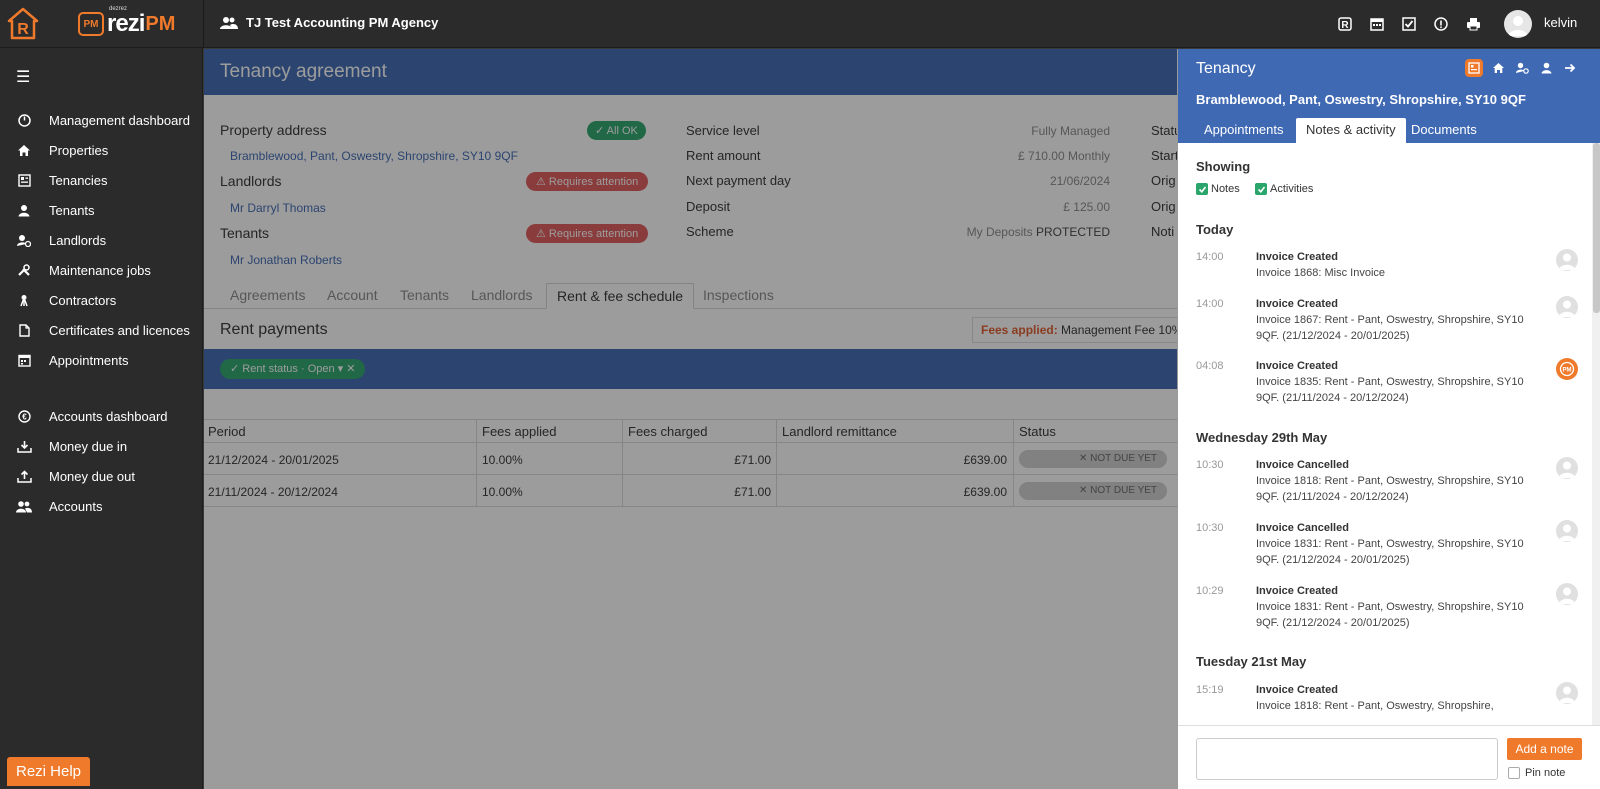 The height and width of the screenshot is (789, 1600). I want to click on top-divider, so click(203, 24).